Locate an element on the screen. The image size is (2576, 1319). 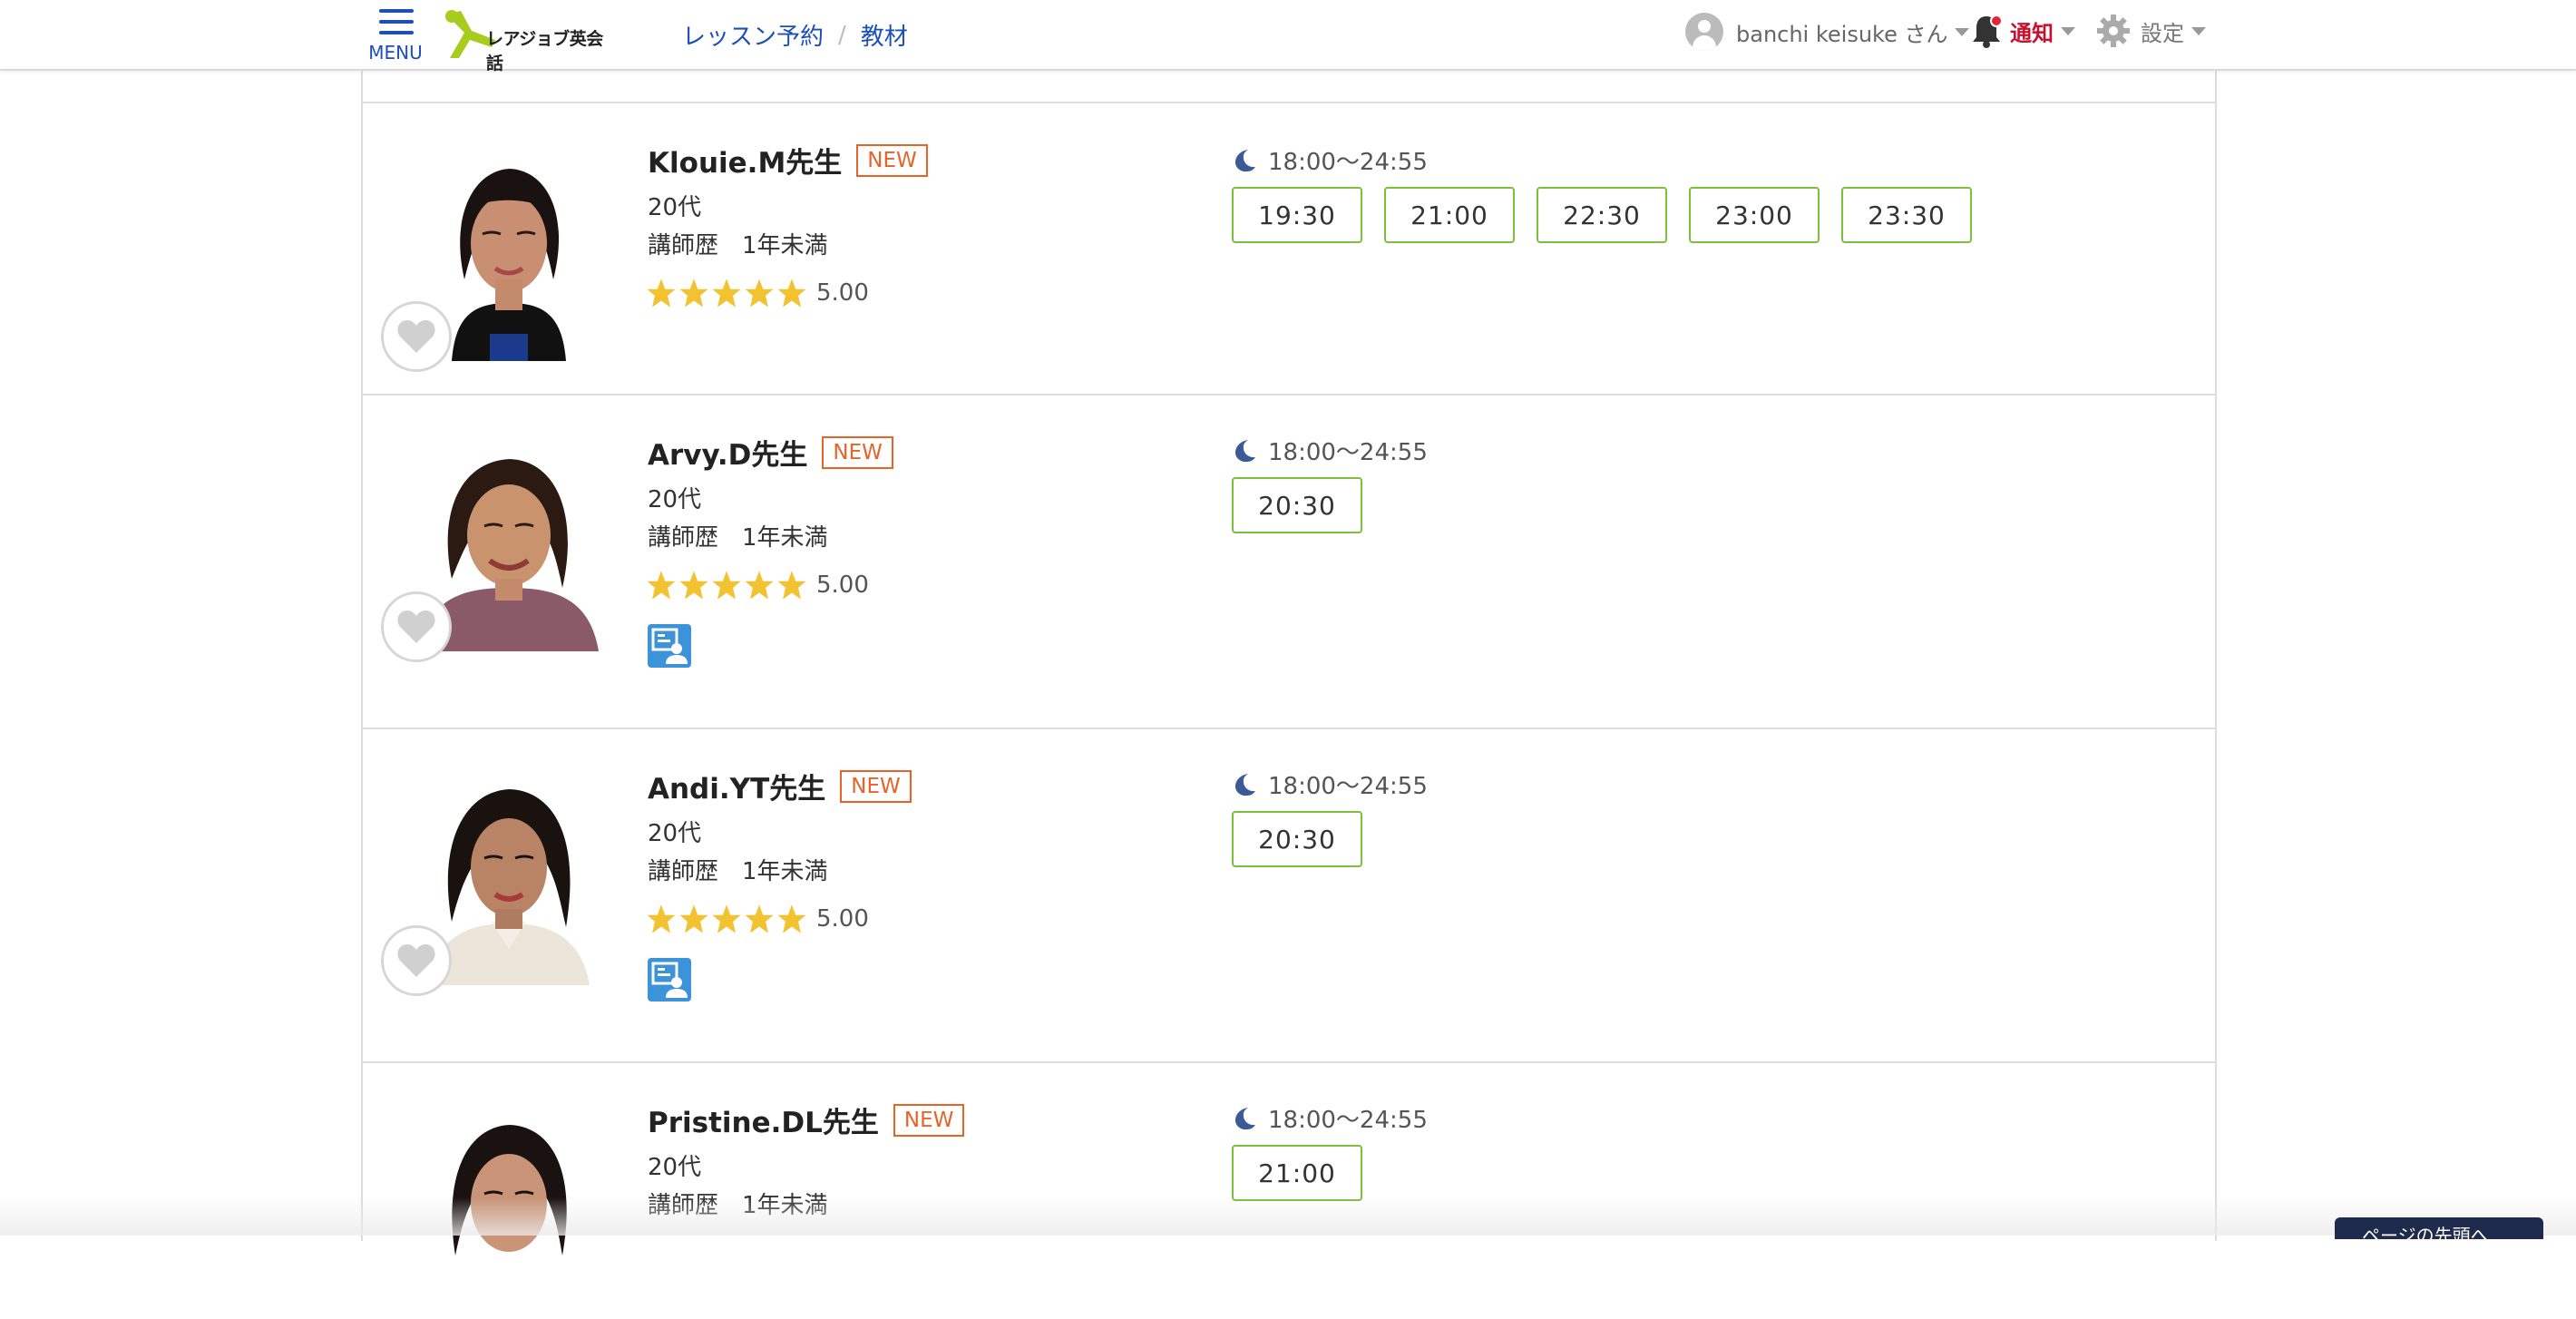
time-slots: 19:30 21:00 22:30 23:00 23:30 is located at coordinates (1613, 215).